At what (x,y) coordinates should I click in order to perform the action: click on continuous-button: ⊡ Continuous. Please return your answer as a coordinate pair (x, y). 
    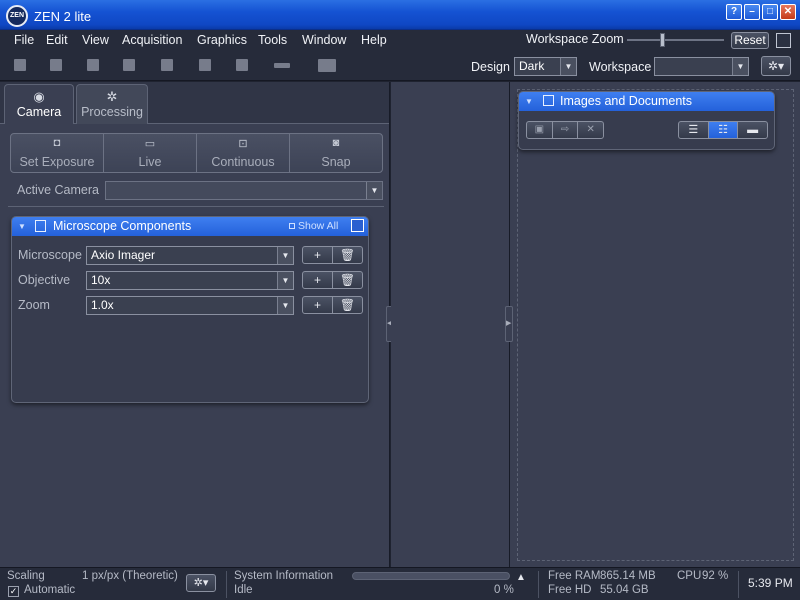
    Looking at the image, I should click on (243, 153).